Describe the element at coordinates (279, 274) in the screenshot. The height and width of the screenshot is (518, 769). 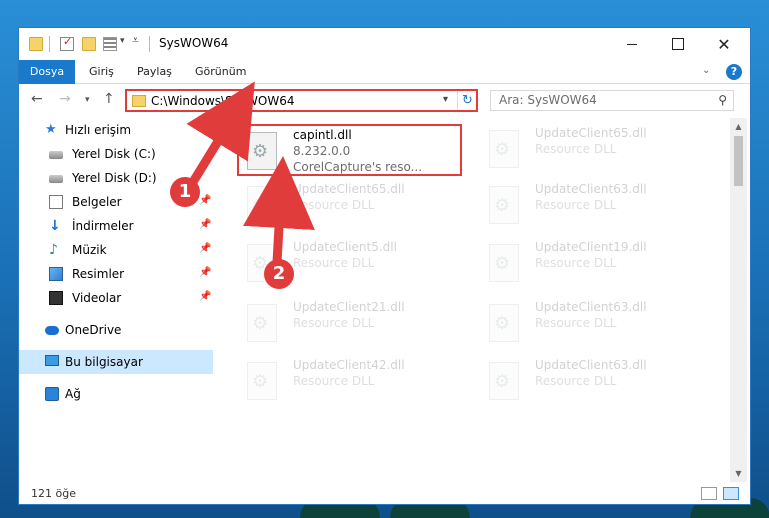
I see `step-2-badge: 2` at that location.